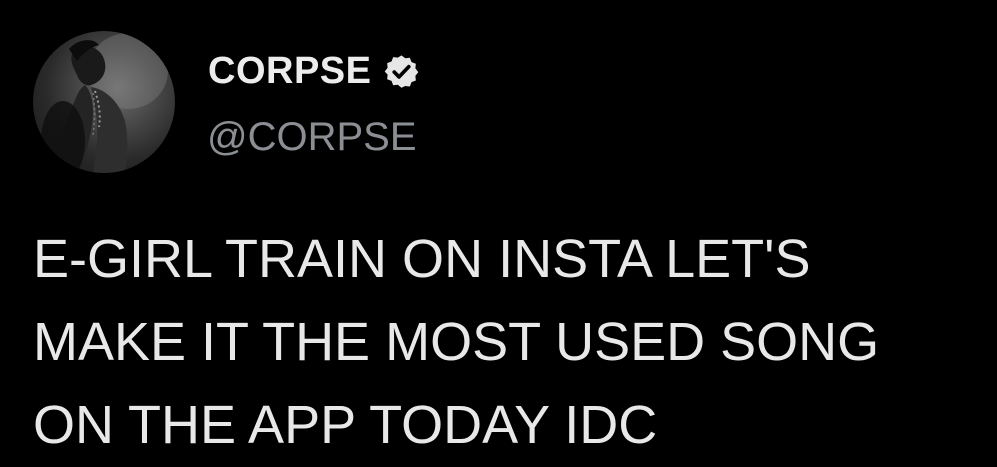  What do you see at coordinates (289, 71) in the screenshot?
I see `display-name: CORPSE` at bounding box center [289, 71].